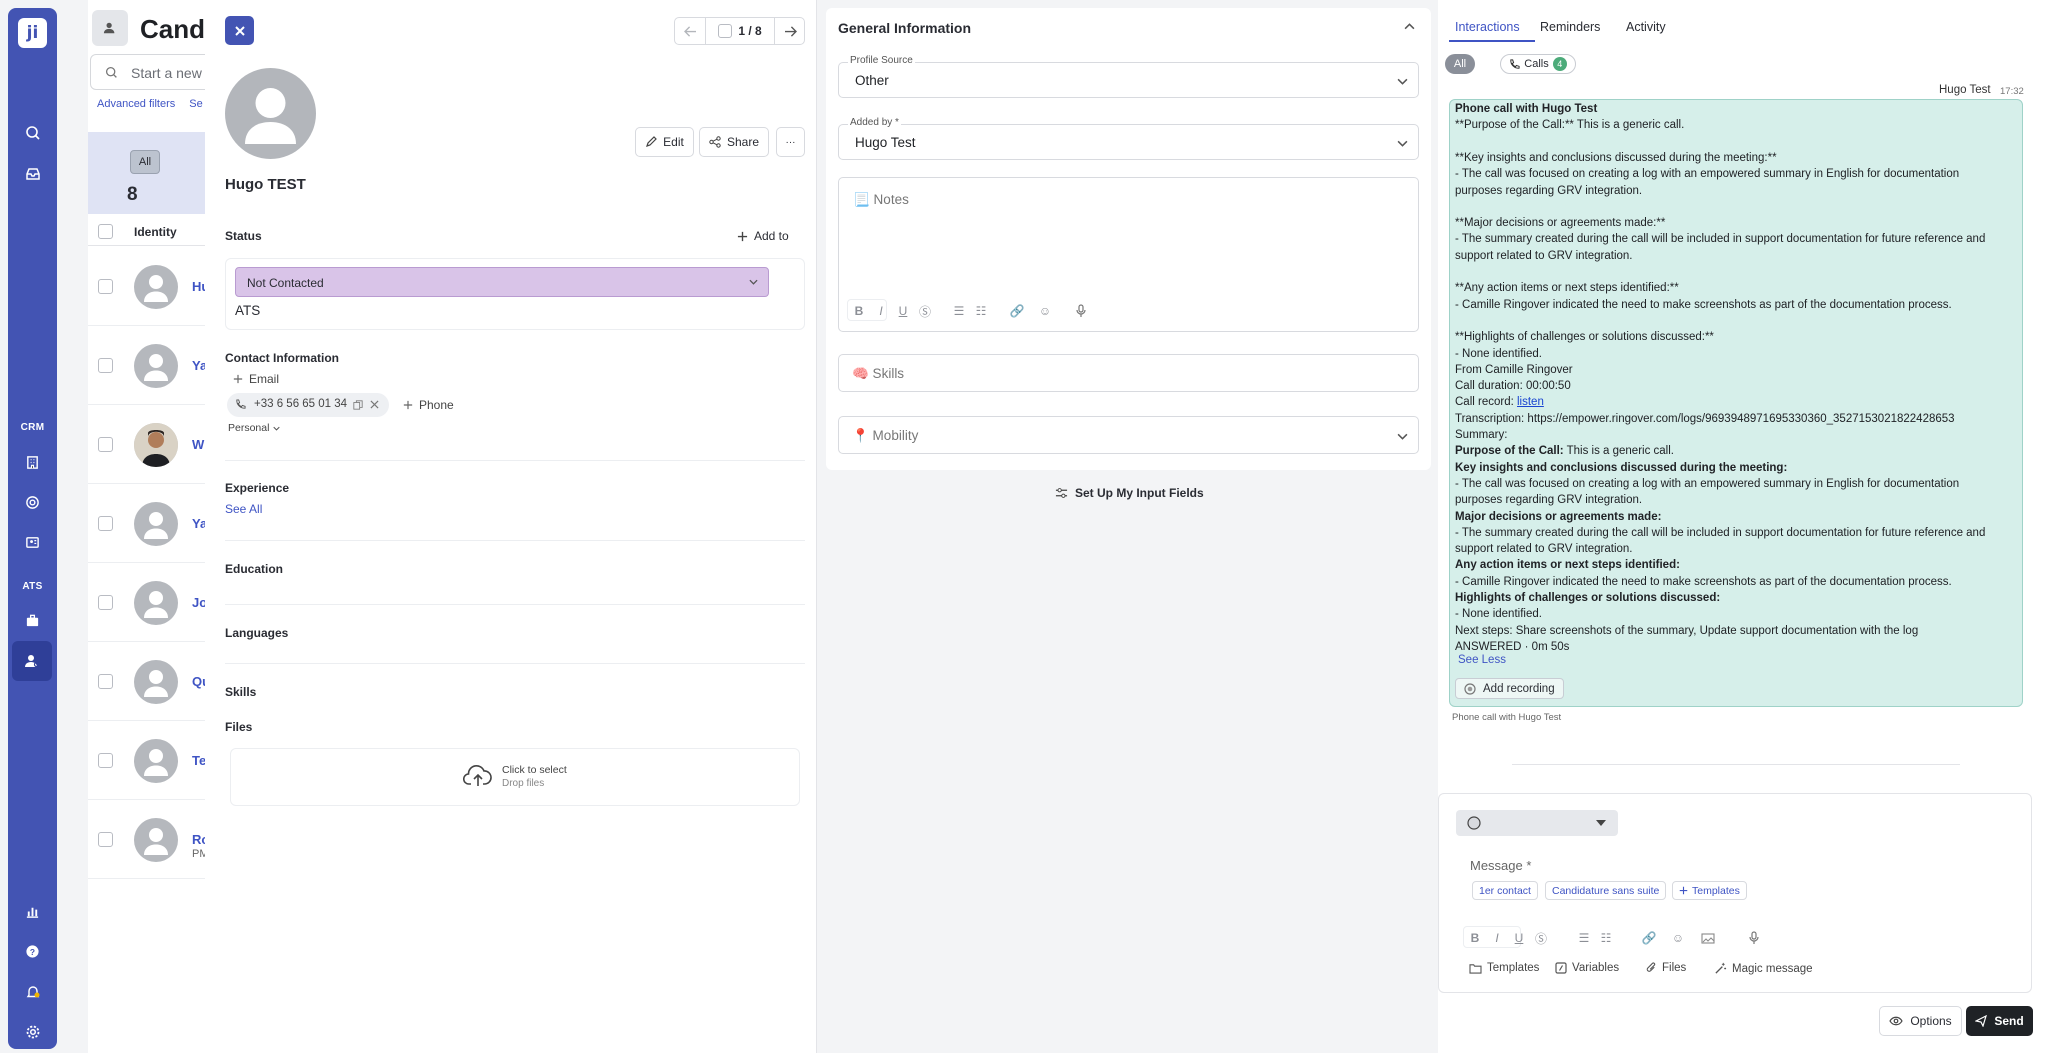  I want to click on contacts-book-icon, so click(32, 542).